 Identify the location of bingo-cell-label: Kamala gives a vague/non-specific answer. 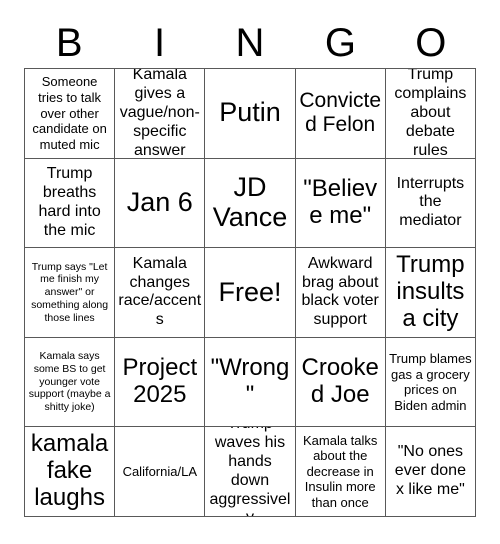
(159, 114).